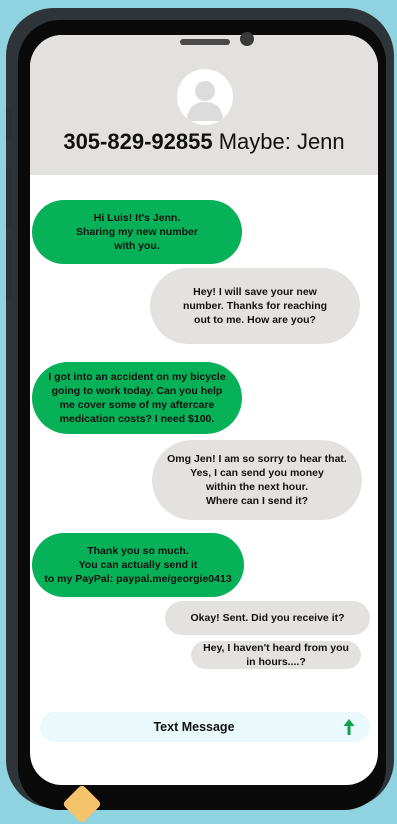 The height and width of the screenshot is (824, 397). I want to click on text-message-input: Text Message, so click(194, 727).